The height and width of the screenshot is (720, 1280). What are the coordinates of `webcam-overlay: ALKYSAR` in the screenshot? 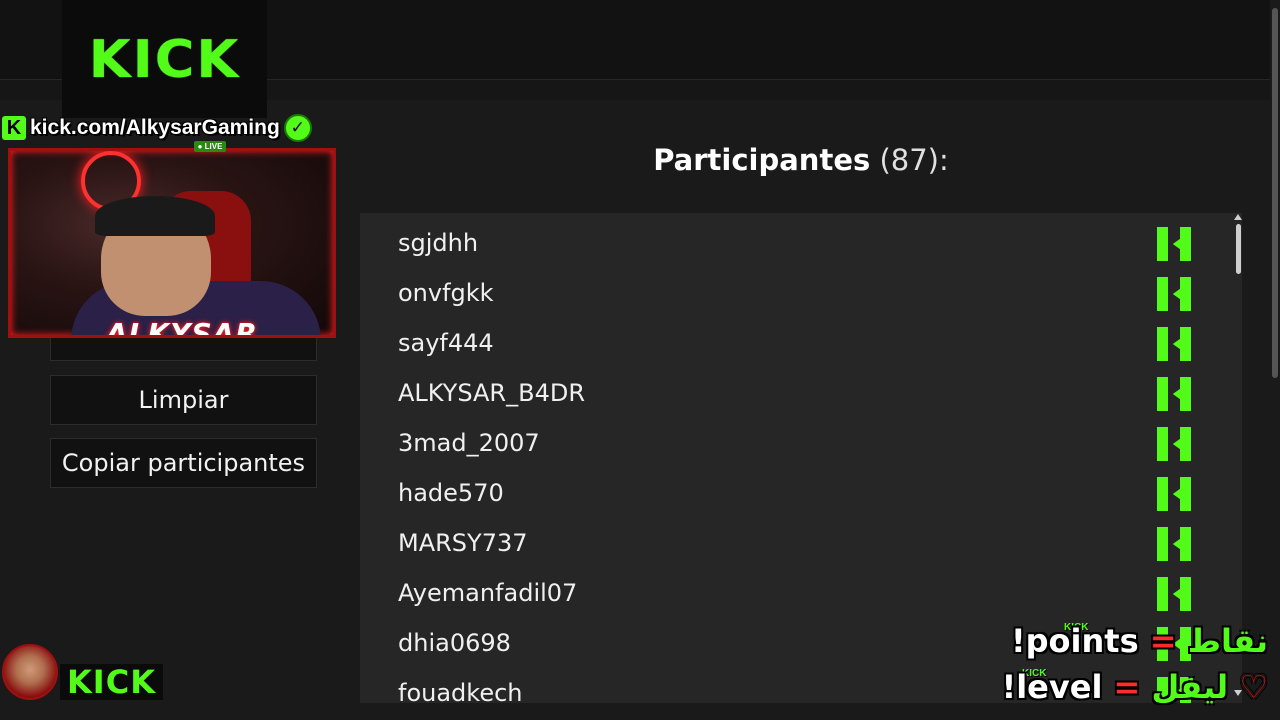 It's located at (172, 243).